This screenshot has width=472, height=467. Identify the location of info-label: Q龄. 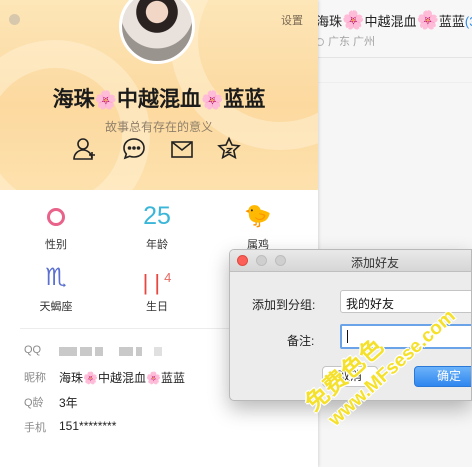
(34, 403).